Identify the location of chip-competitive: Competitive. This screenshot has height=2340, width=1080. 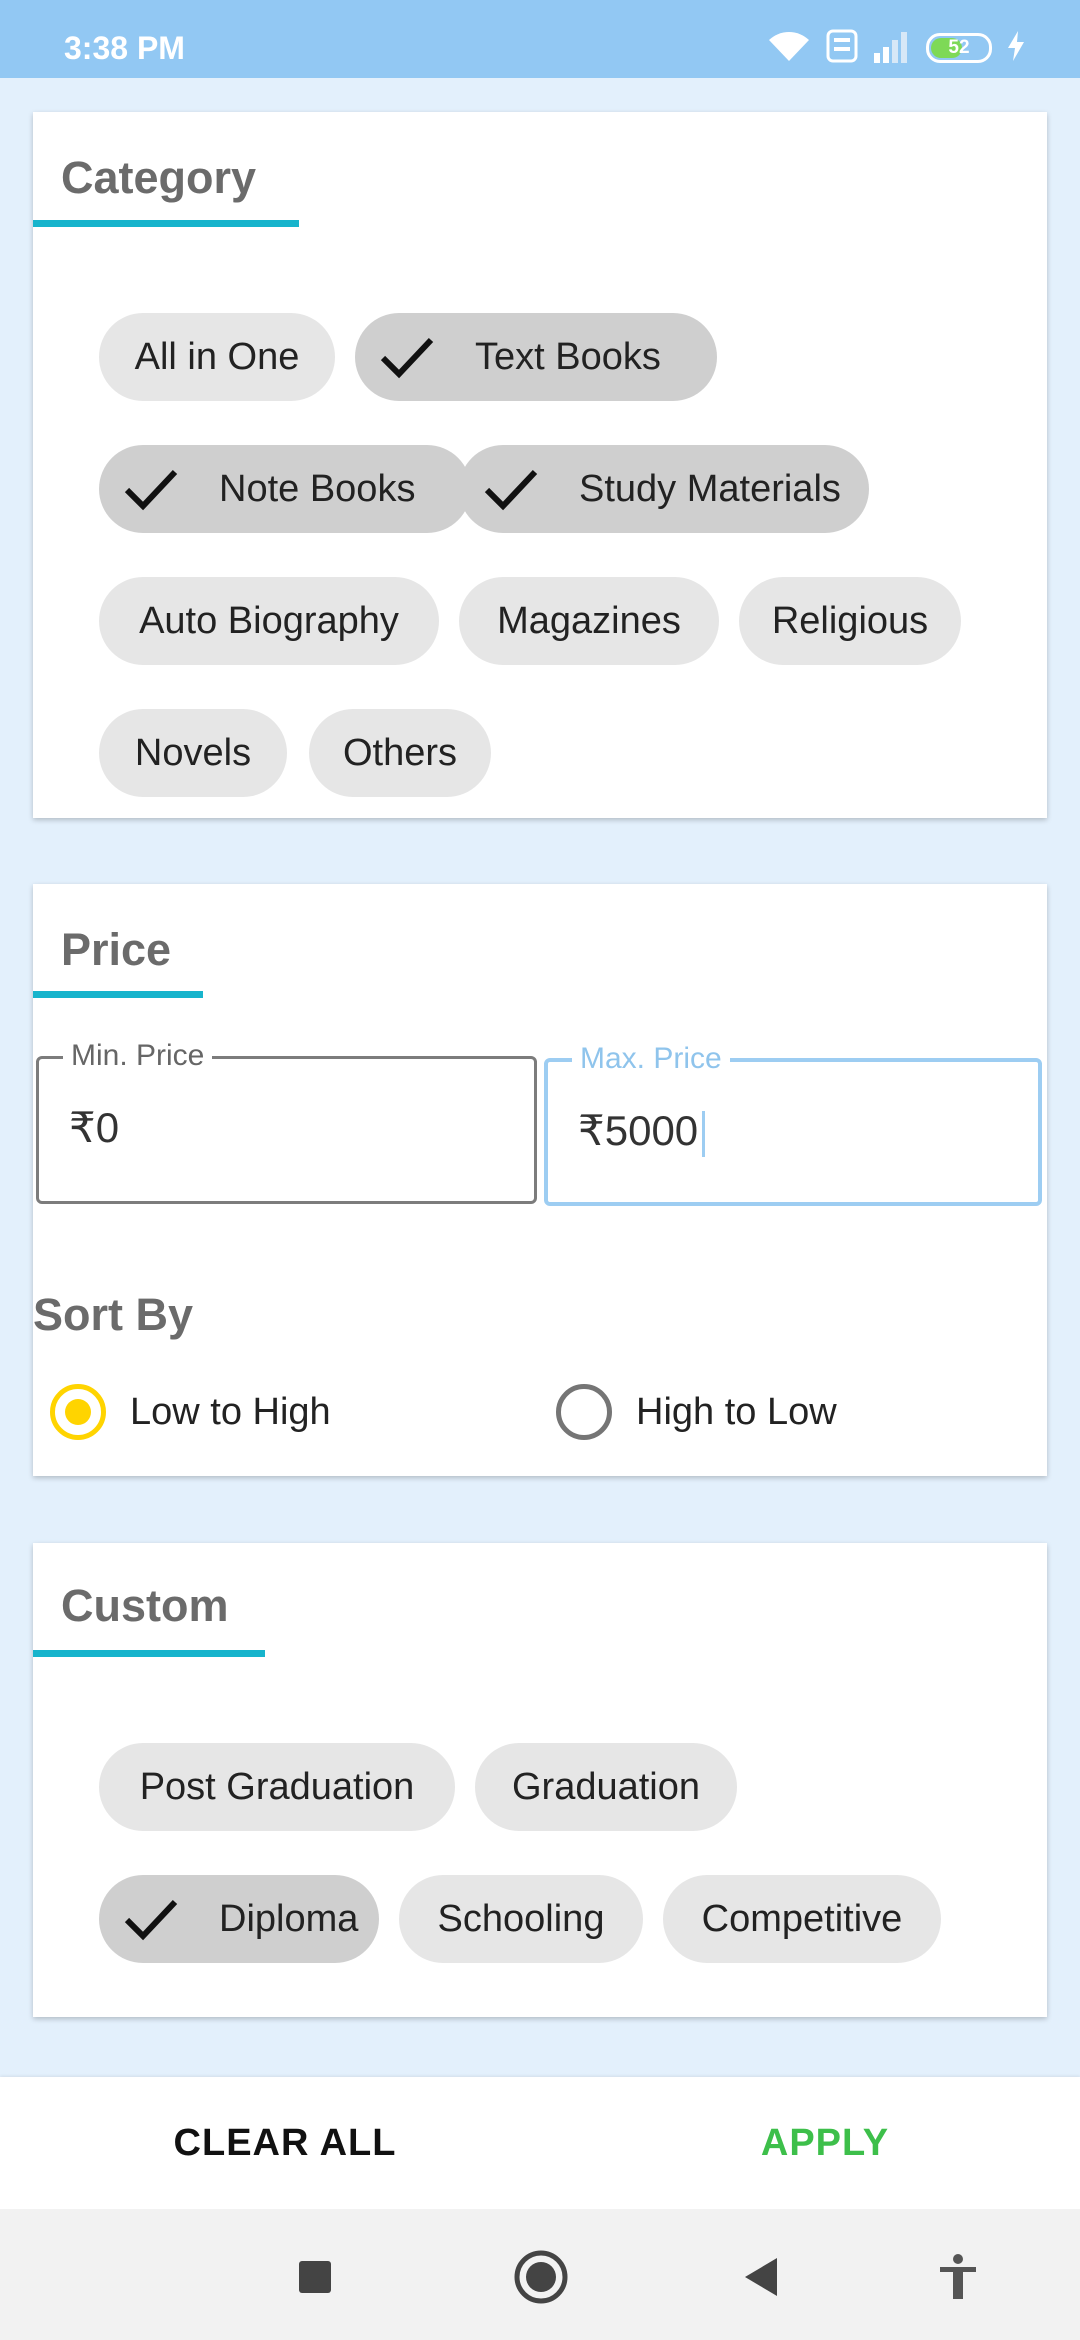
(802, 1919).